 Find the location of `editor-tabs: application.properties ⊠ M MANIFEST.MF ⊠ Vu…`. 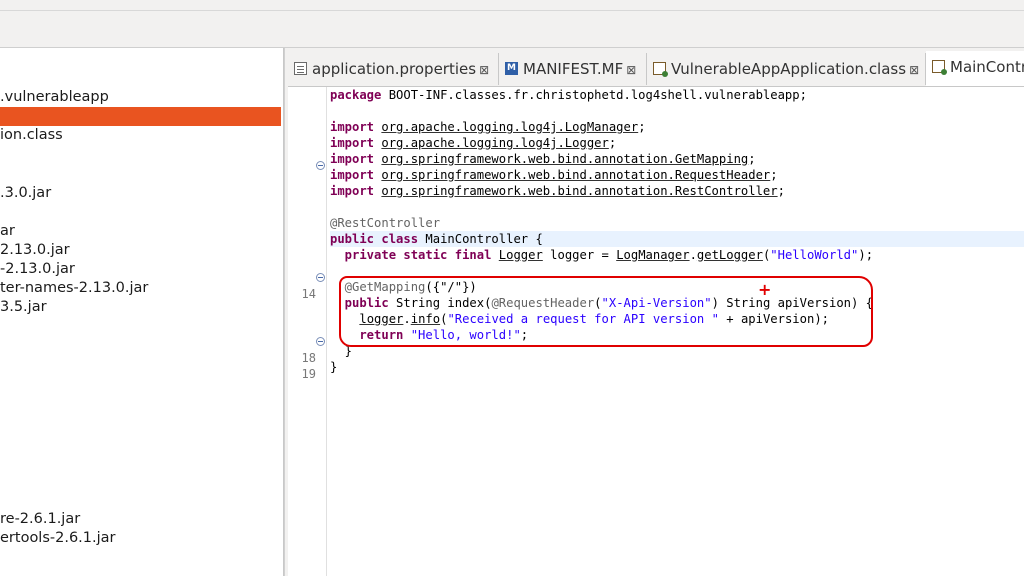

editor-tabs: application.properties ⊠ M MANIFEST.MF ⊠ Vu… is located at coordinates (656, 67).